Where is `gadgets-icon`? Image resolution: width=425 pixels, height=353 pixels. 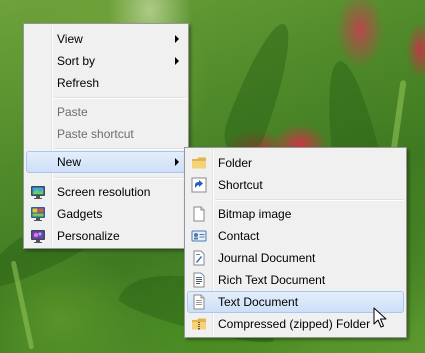 gadgets-icon is located at coordinates (38, 214).